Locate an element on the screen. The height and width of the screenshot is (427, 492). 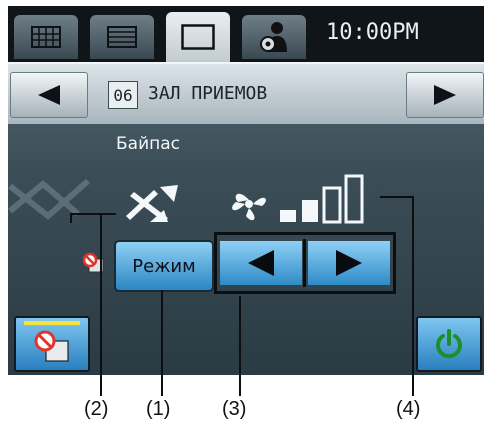
tab-bar: 10:00PM is located at coordinates (246, 34).